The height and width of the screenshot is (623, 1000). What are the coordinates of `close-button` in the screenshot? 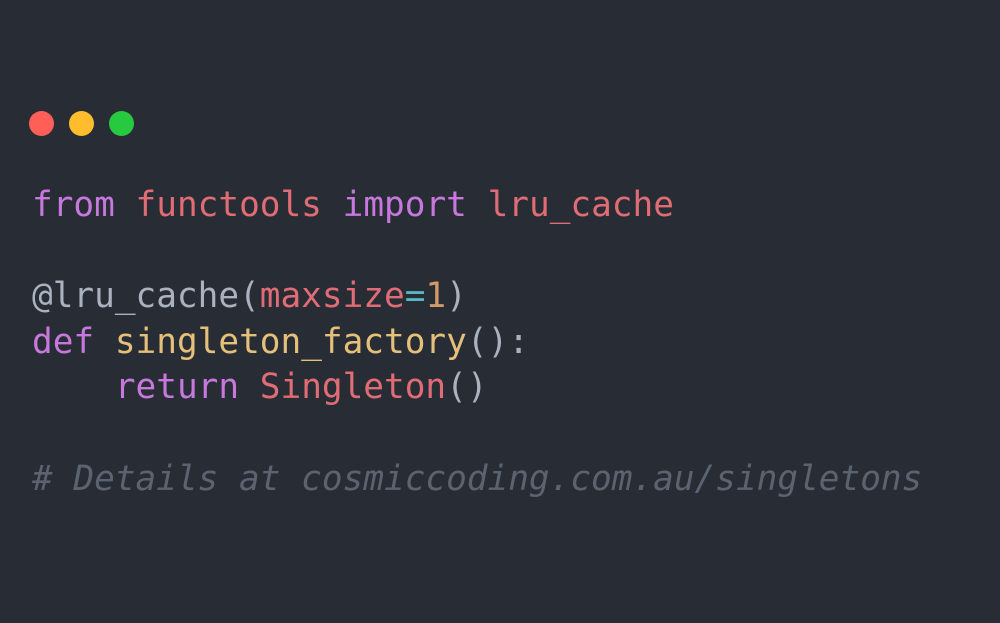 It's located at (41, 123).